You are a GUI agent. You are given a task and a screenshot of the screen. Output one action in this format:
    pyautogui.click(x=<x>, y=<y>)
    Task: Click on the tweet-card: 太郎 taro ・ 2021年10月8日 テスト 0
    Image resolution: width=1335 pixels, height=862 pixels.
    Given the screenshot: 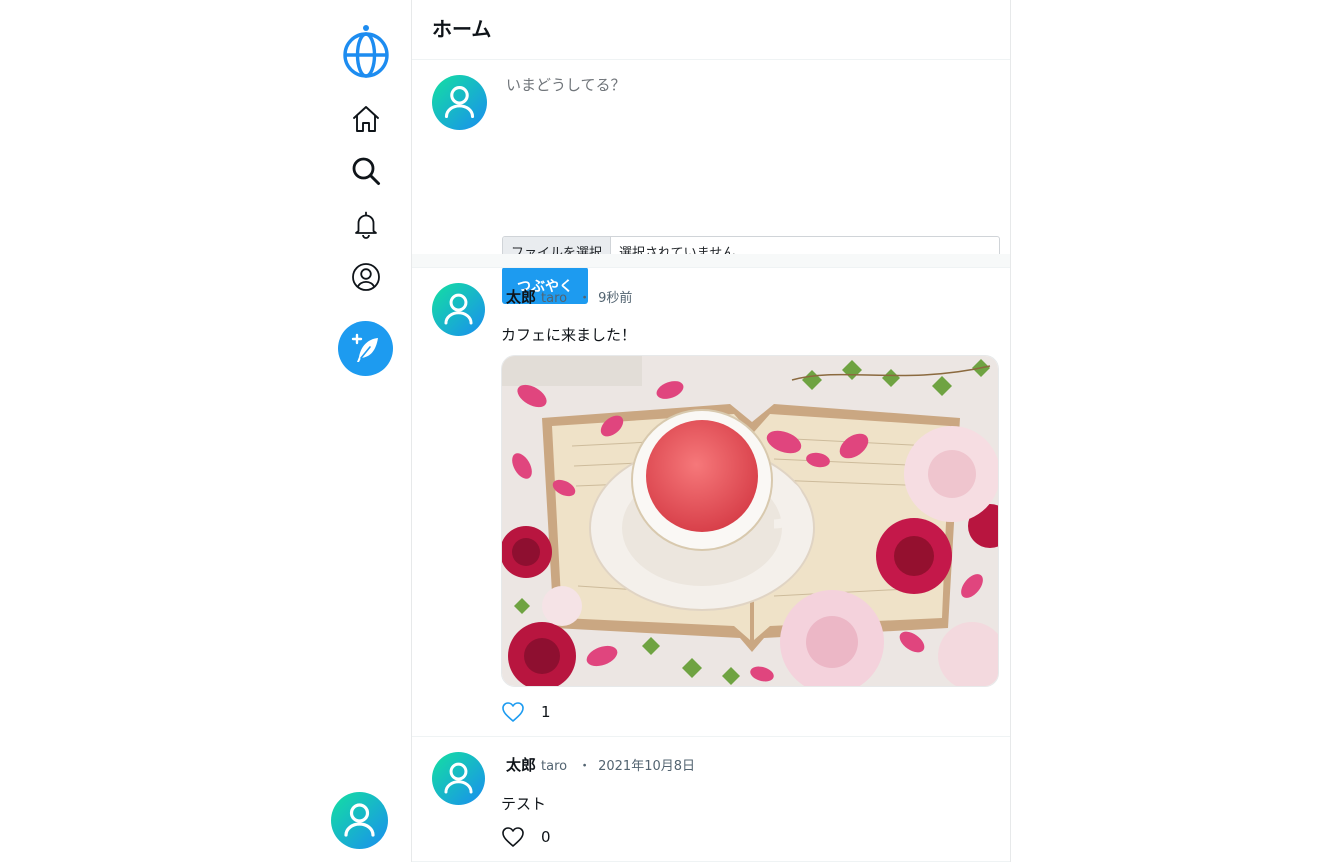 What is the action you would take?
    pyautogui.click(x=711, y=799)
    